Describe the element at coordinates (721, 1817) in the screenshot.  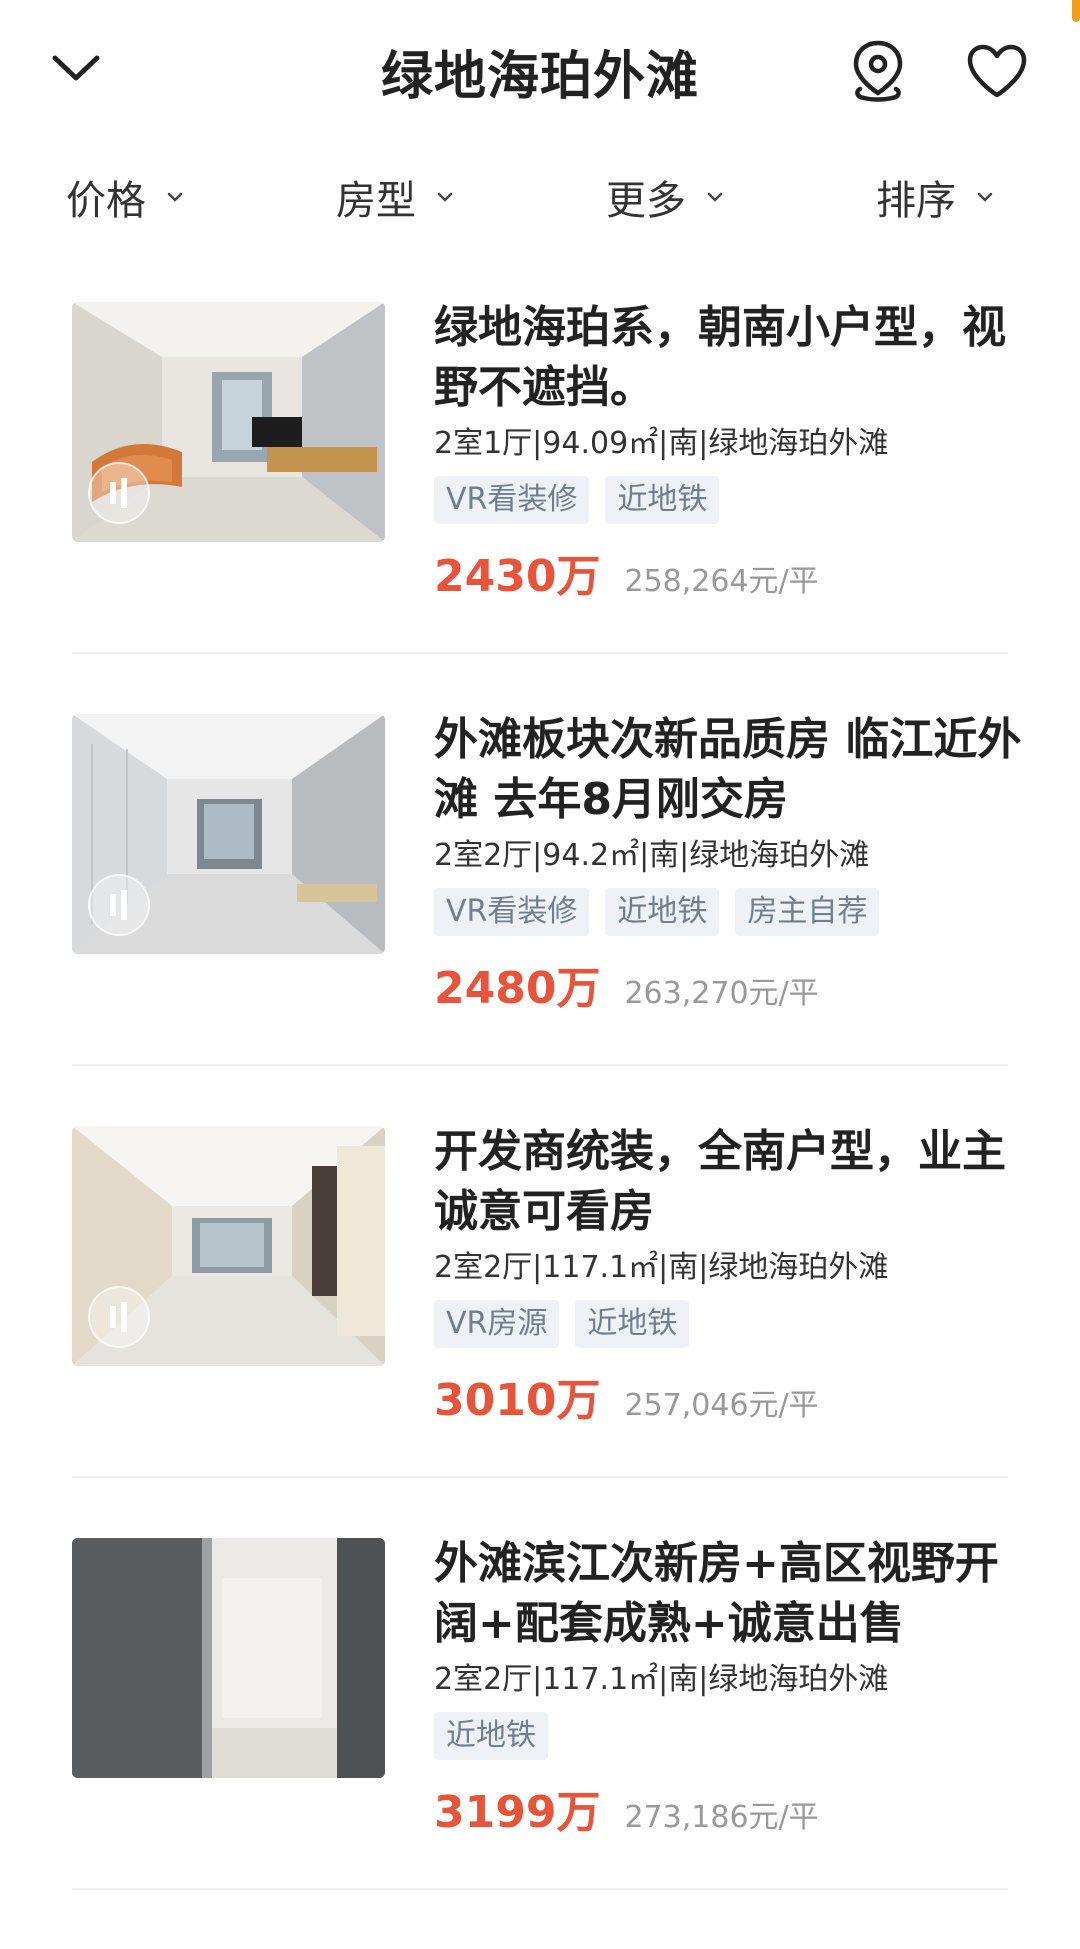
I see `unit-price: 273,186元/平` at that location.